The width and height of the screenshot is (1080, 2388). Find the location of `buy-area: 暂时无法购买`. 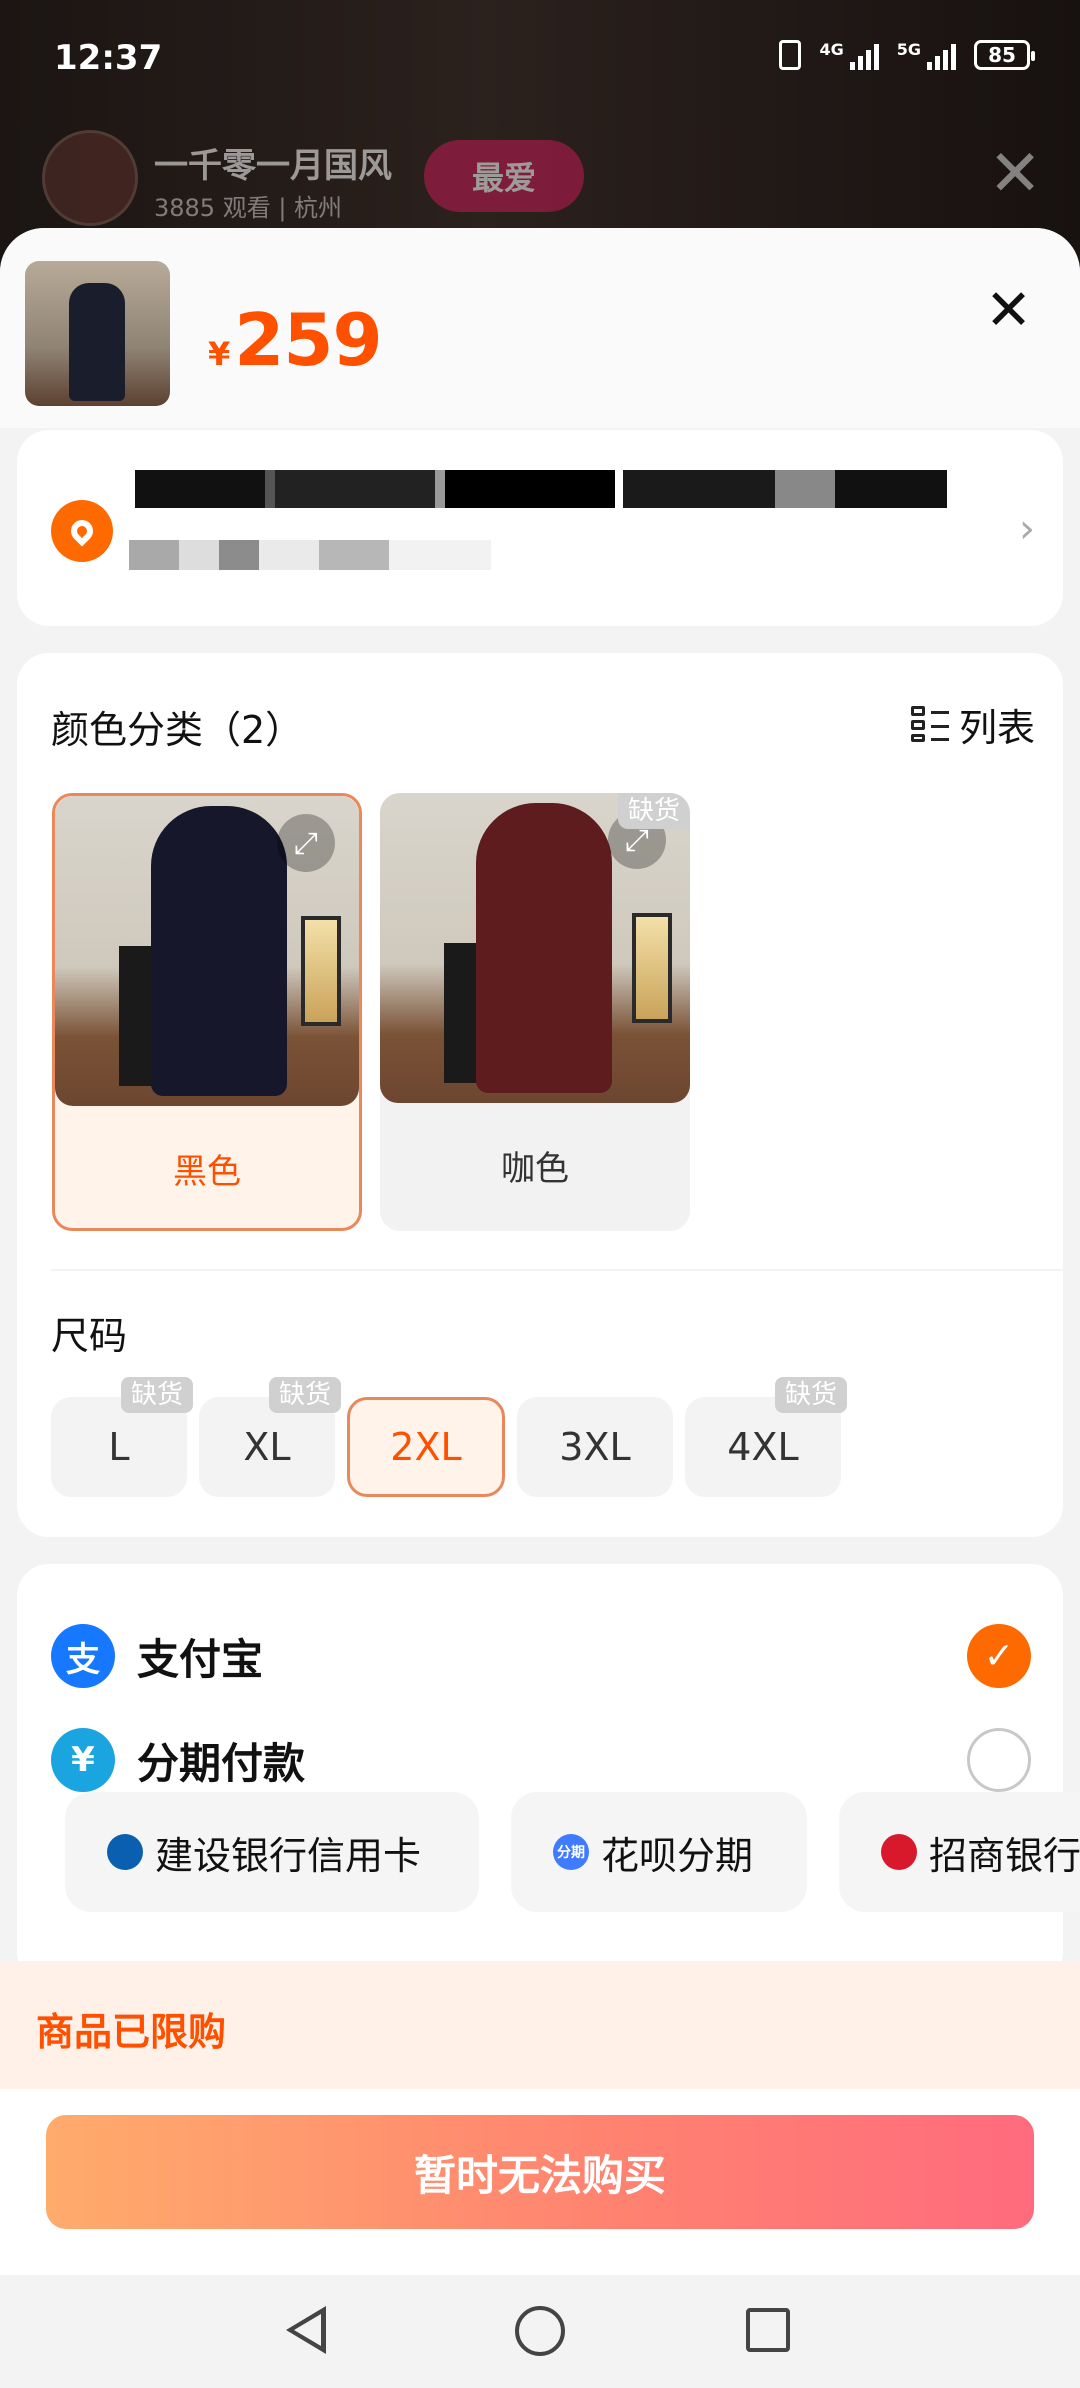

buy-area: 暂时无法购买 is located at coordinates (540, 2182).